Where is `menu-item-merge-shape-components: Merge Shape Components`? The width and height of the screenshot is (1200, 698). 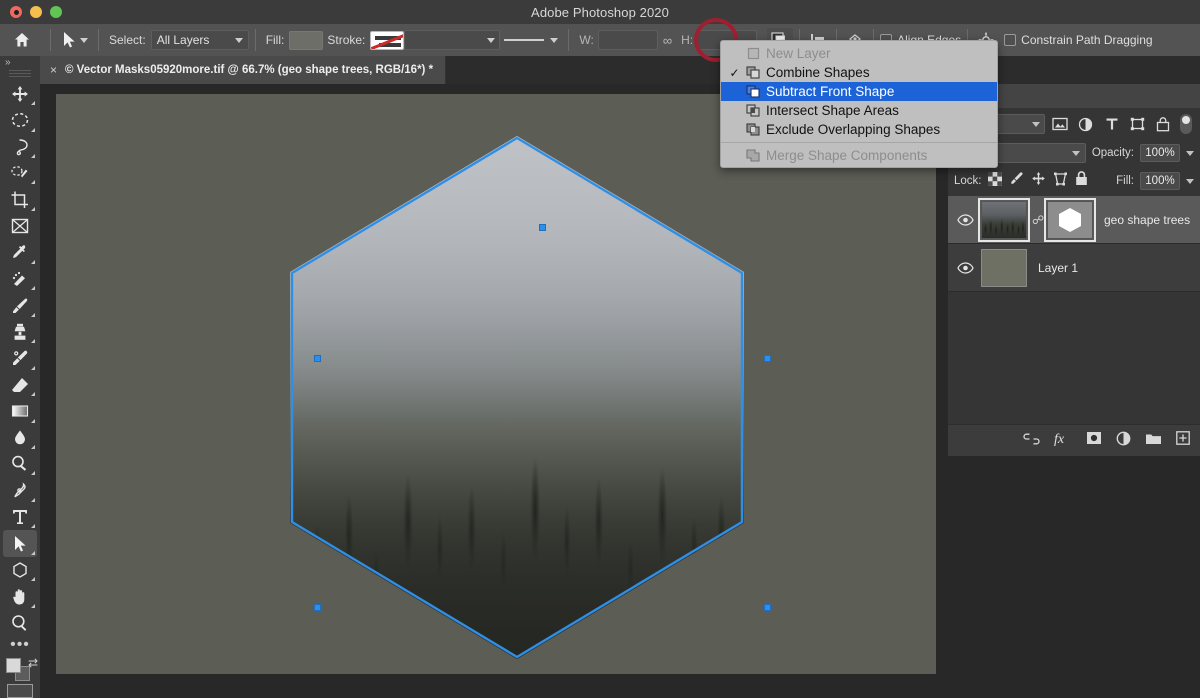
menu-item-merge-shape-components: Merge Shape Components is located at coordinates (859, 155).